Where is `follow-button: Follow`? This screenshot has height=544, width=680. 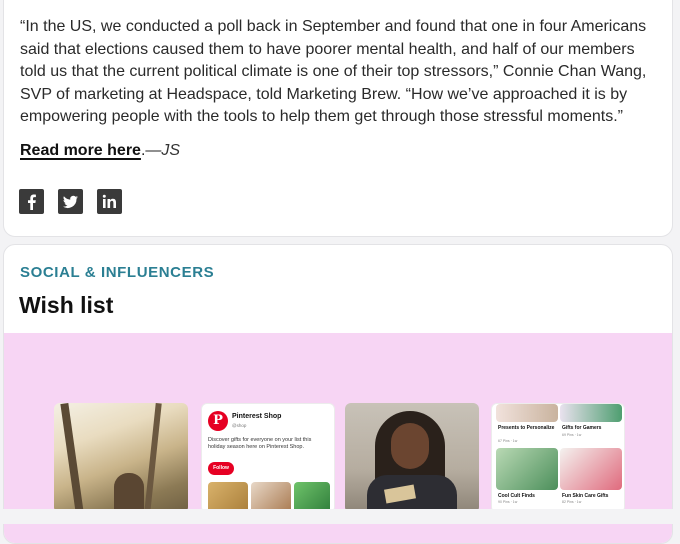
follow-button: Follow is located at coordinates (221, 468).